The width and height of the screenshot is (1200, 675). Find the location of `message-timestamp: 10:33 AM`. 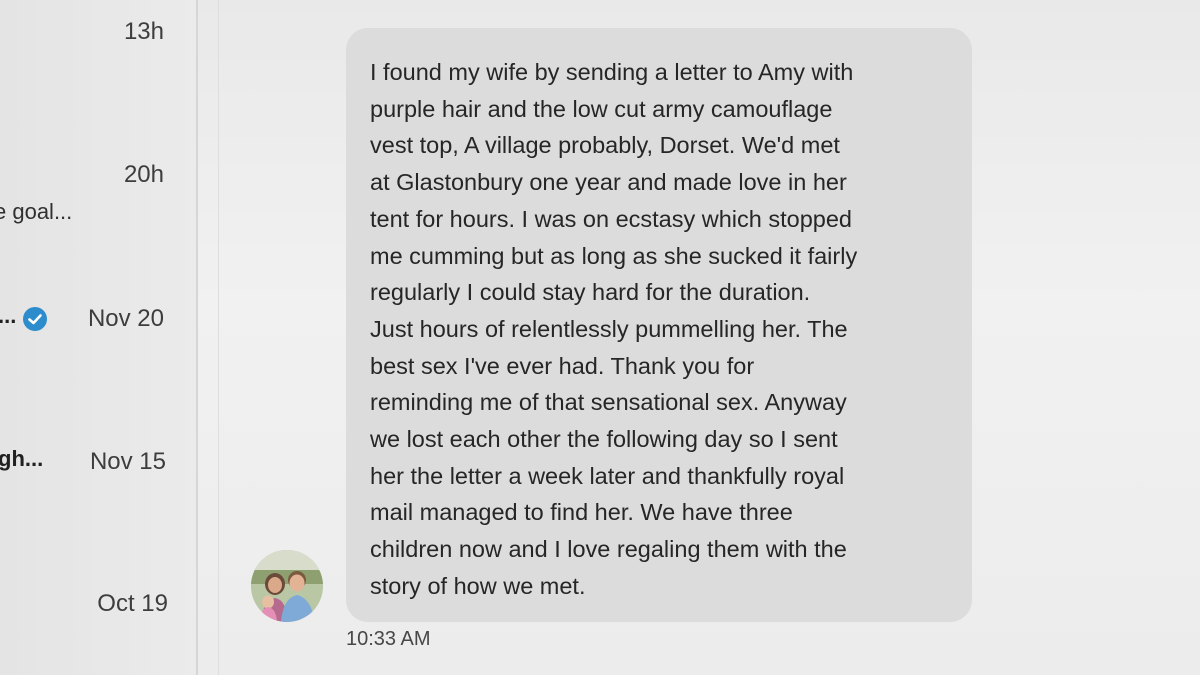

message-timestamp: 10:33 AM is located at coordinates (388, 639).